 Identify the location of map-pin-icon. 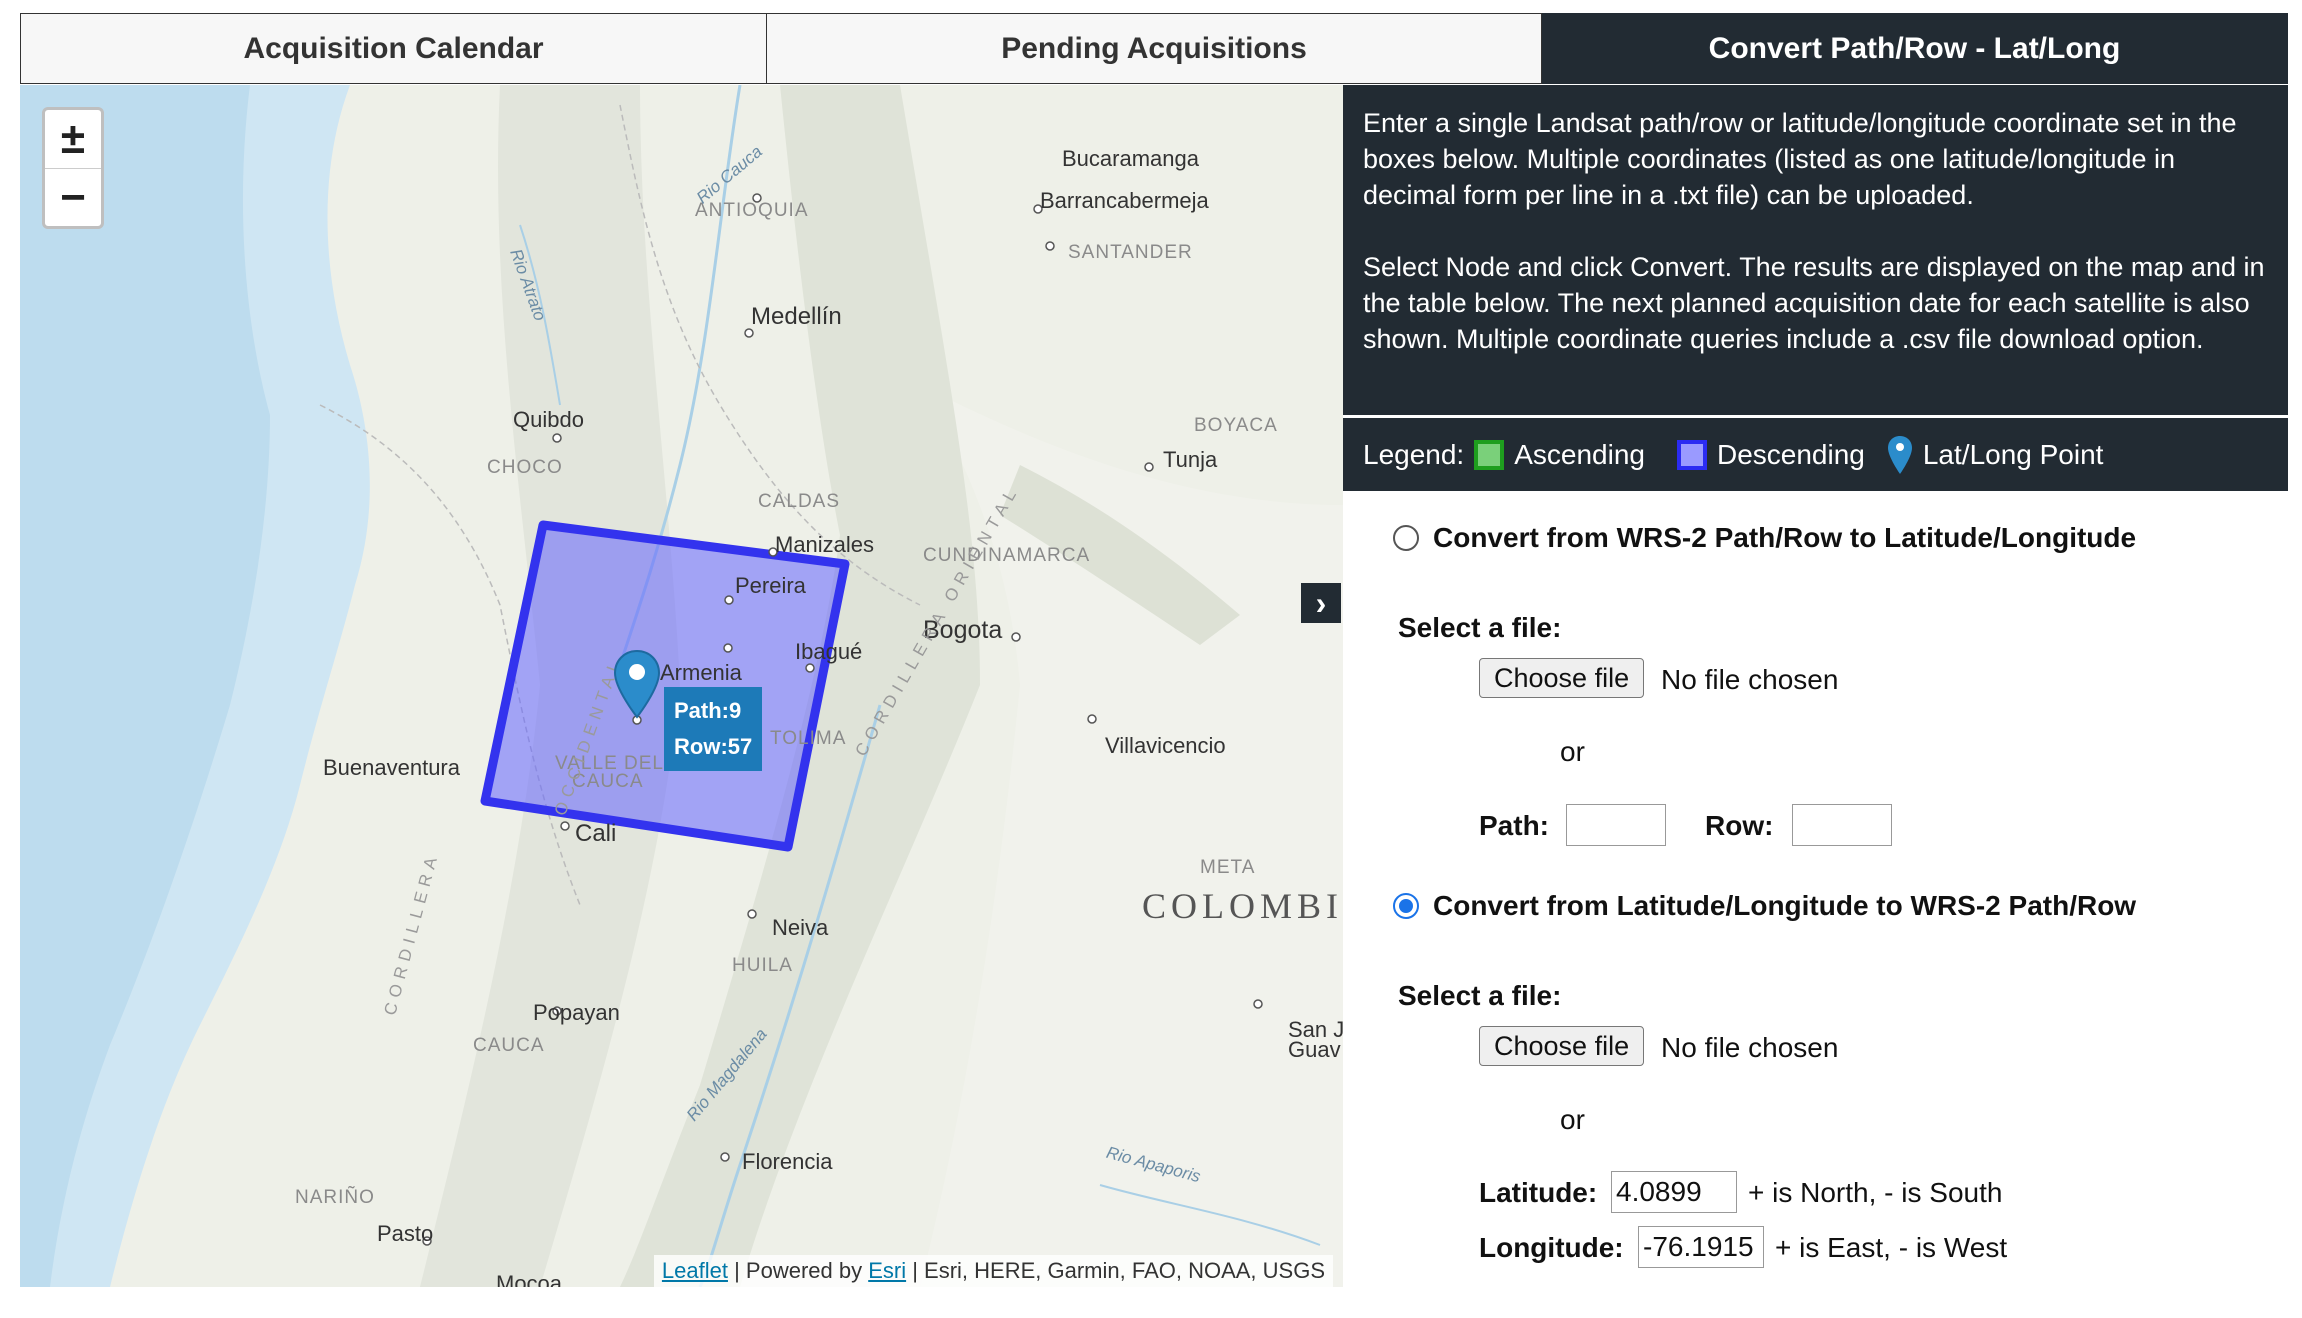
(1899, 454).